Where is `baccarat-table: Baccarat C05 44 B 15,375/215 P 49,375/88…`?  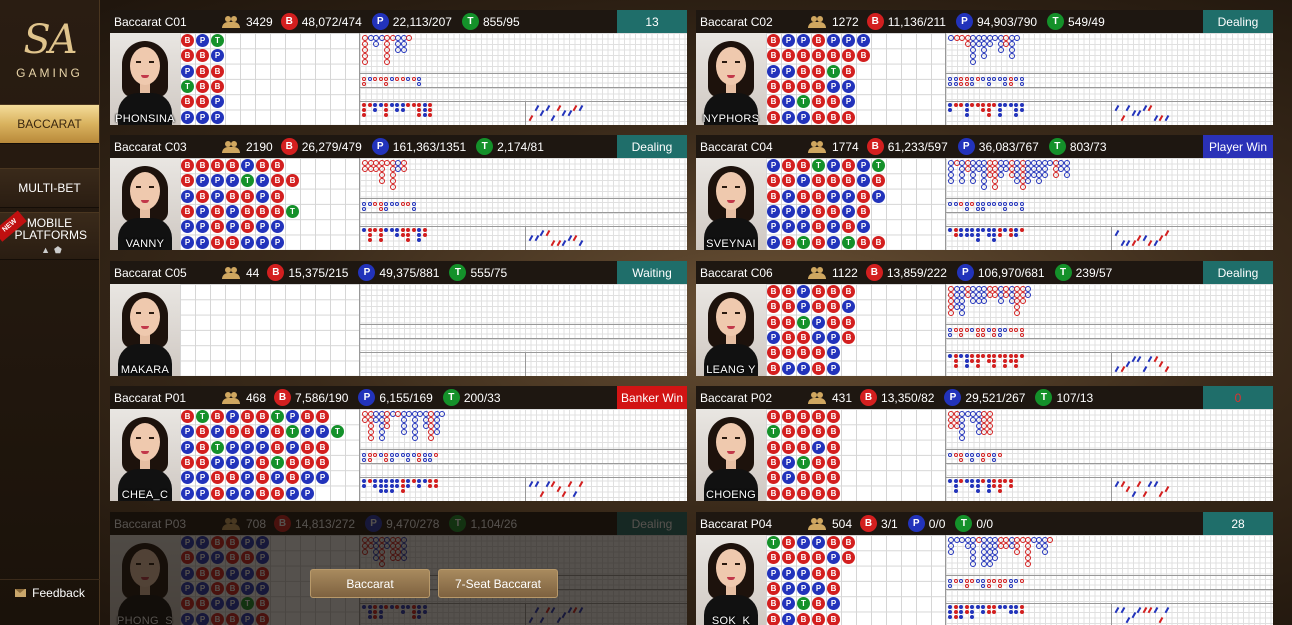 baccarat-table: Baccarat C05 44 B 15,375/215 P 49,375/88… is located at coordinates (398, 318).